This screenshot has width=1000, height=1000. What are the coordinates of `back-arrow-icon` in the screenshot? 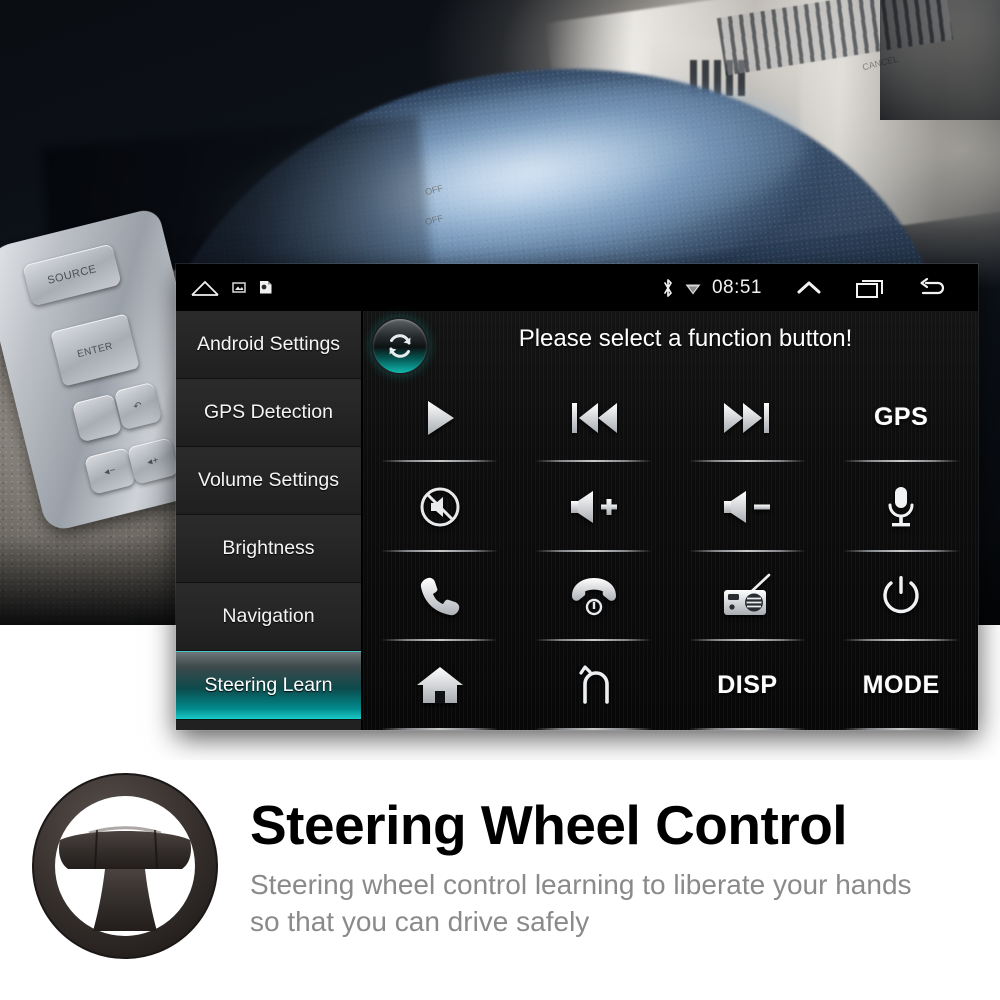 It's located at (594, 685).